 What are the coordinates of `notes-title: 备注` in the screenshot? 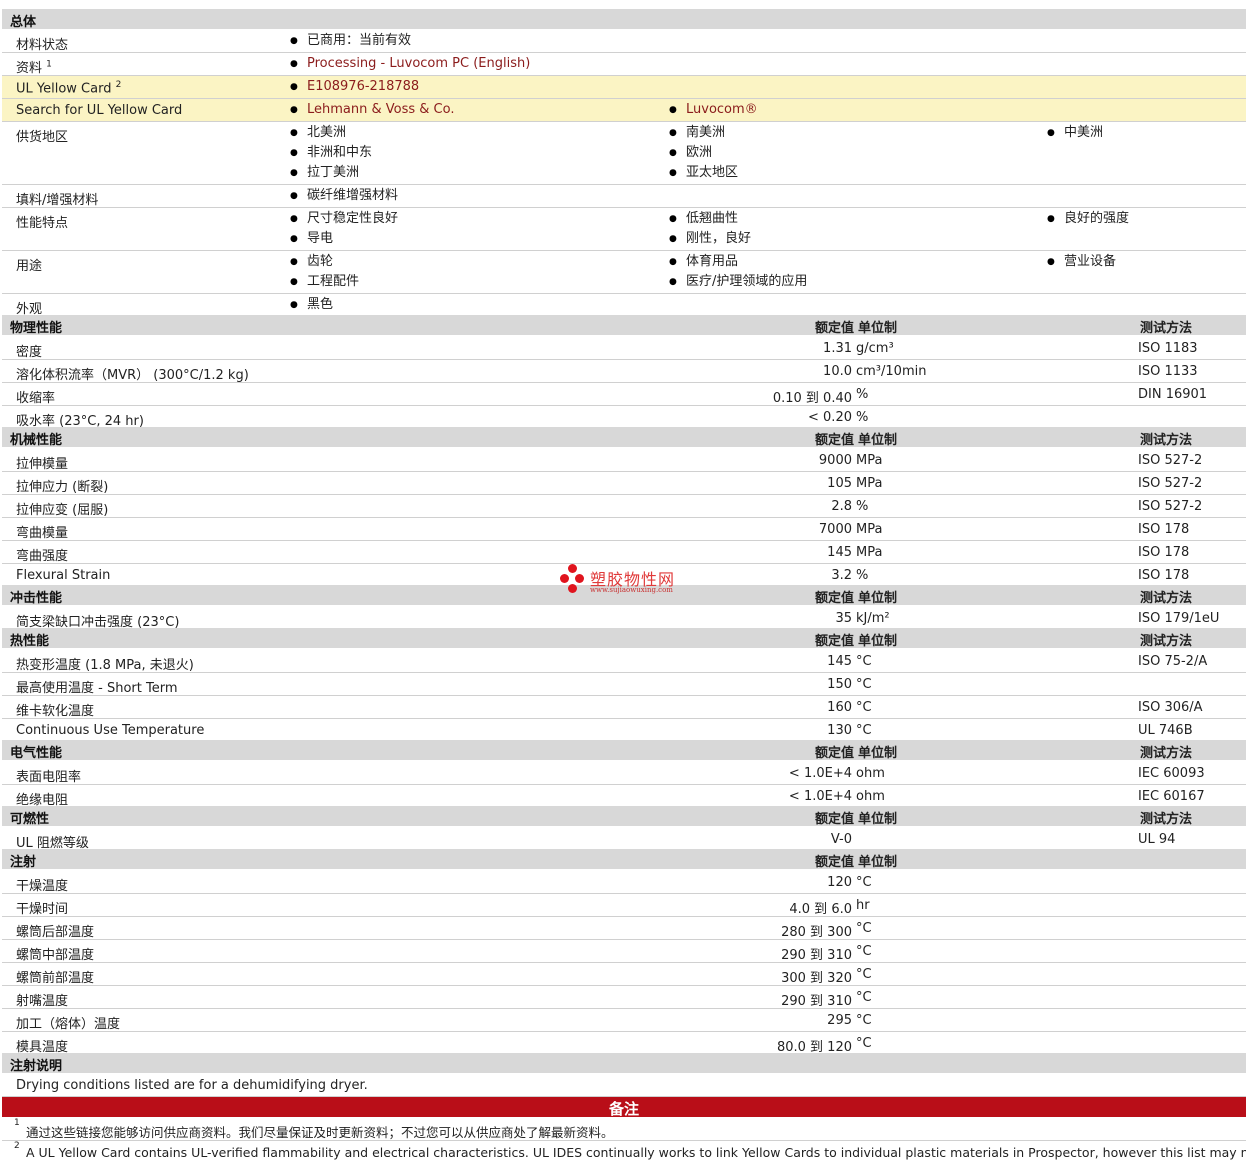 It's located at (623, 1109).